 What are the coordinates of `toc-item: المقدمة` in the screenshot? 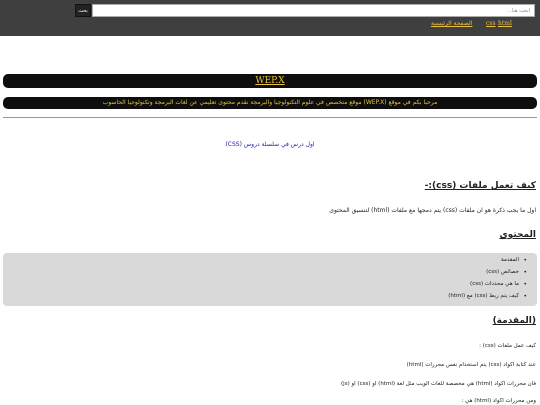 It's located at (514, 260).